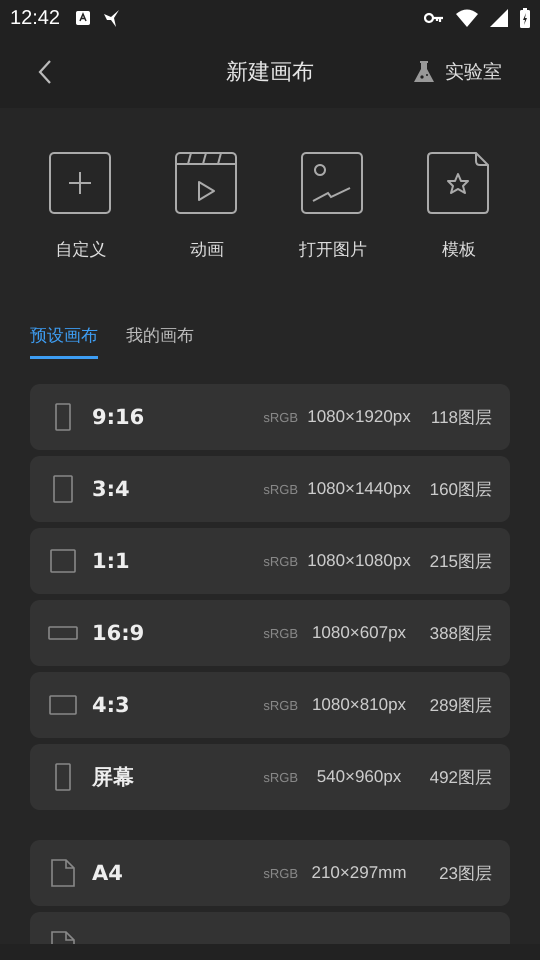 The height and width of the screenshot is (960, 540). Describe the element at coordinates (35, 18) in the screenshot. I see `clock: 12:42` at that location.